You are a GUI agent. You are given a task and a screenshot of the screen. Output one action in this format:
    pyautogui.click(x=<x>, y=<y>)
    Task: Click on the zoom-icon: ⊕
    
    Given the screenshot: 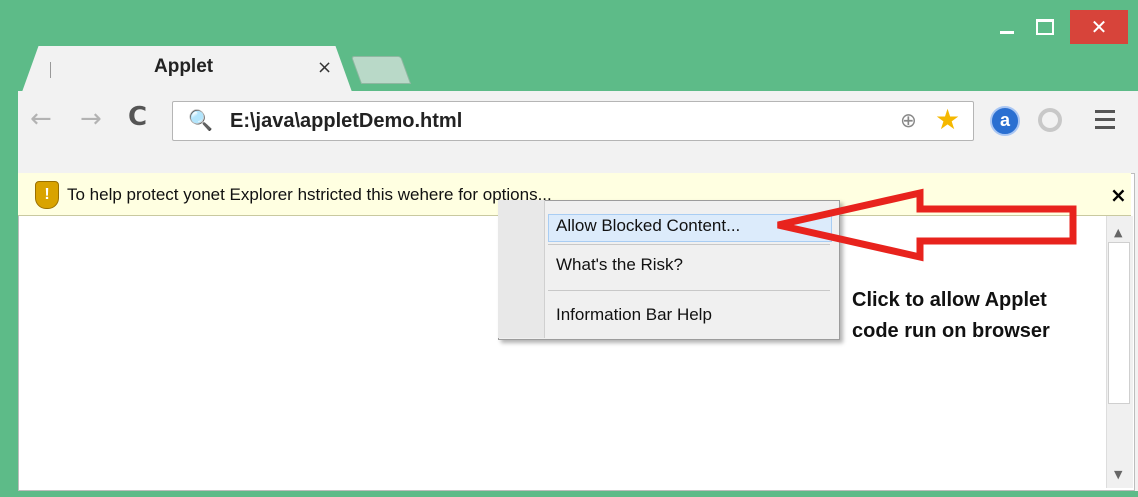 What is the action you would take?
    pyautogui.click(x=908, y=120)
    